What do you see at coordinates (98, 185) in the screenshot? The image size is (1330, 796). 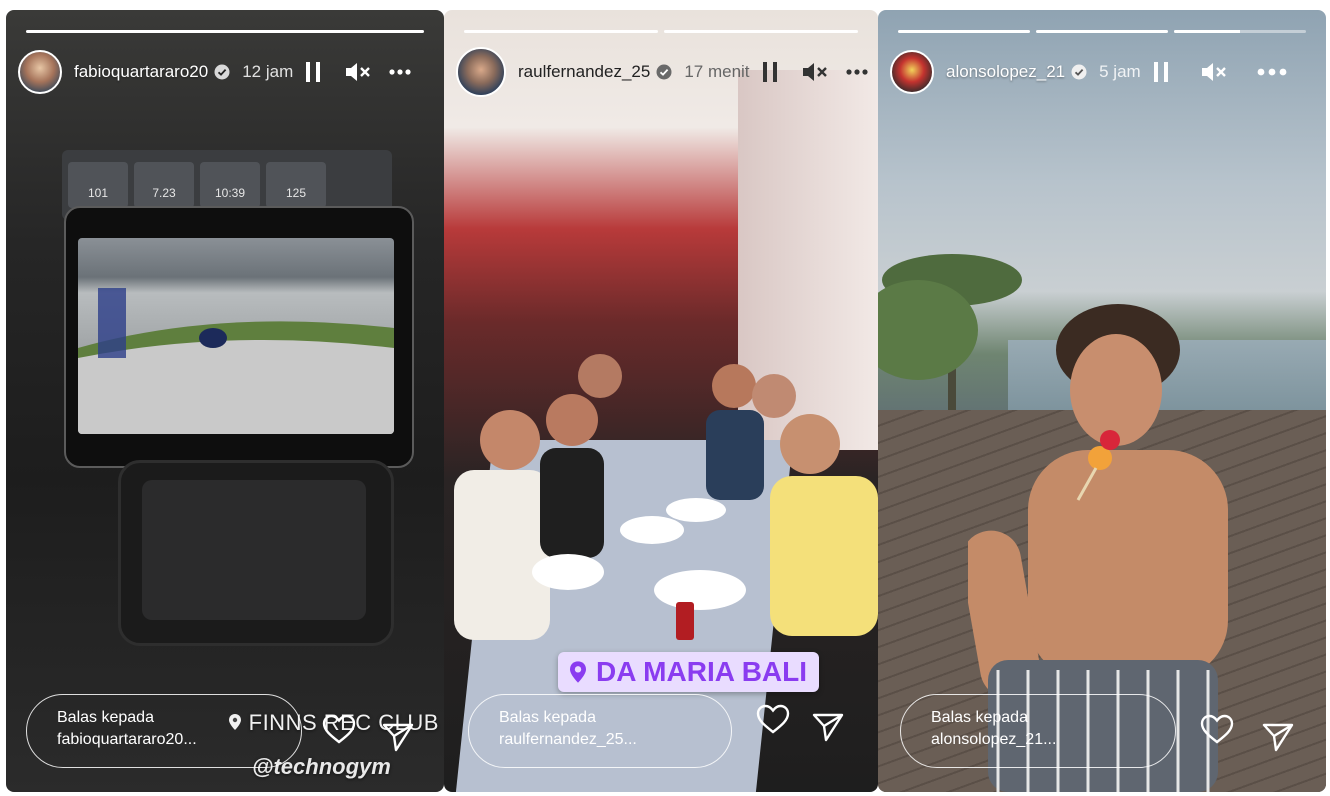 I see `gym-stat: 101` at bounding box center [98, 185].